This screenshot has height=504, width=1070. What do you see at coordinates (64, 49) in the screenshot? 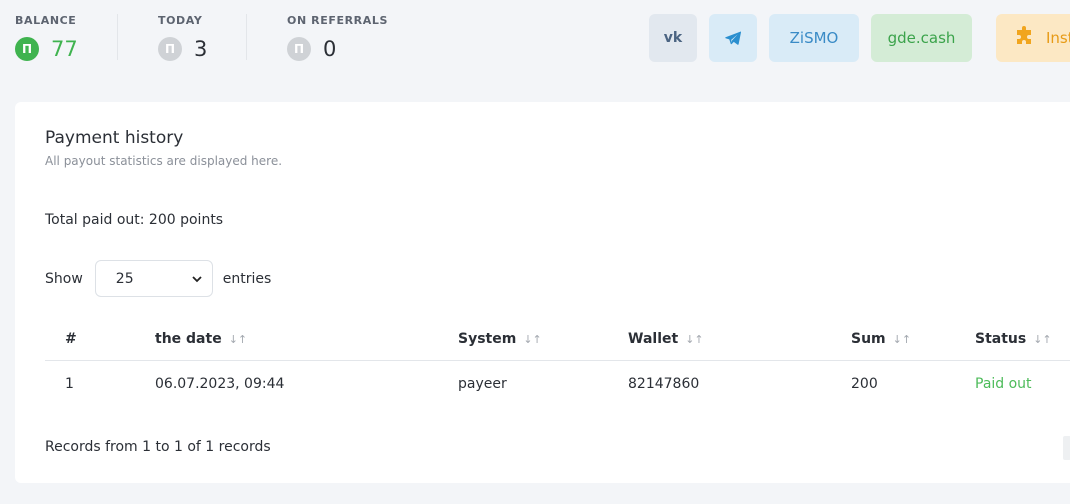
I see `balance-value: 77` at bounding box center [64, 49].